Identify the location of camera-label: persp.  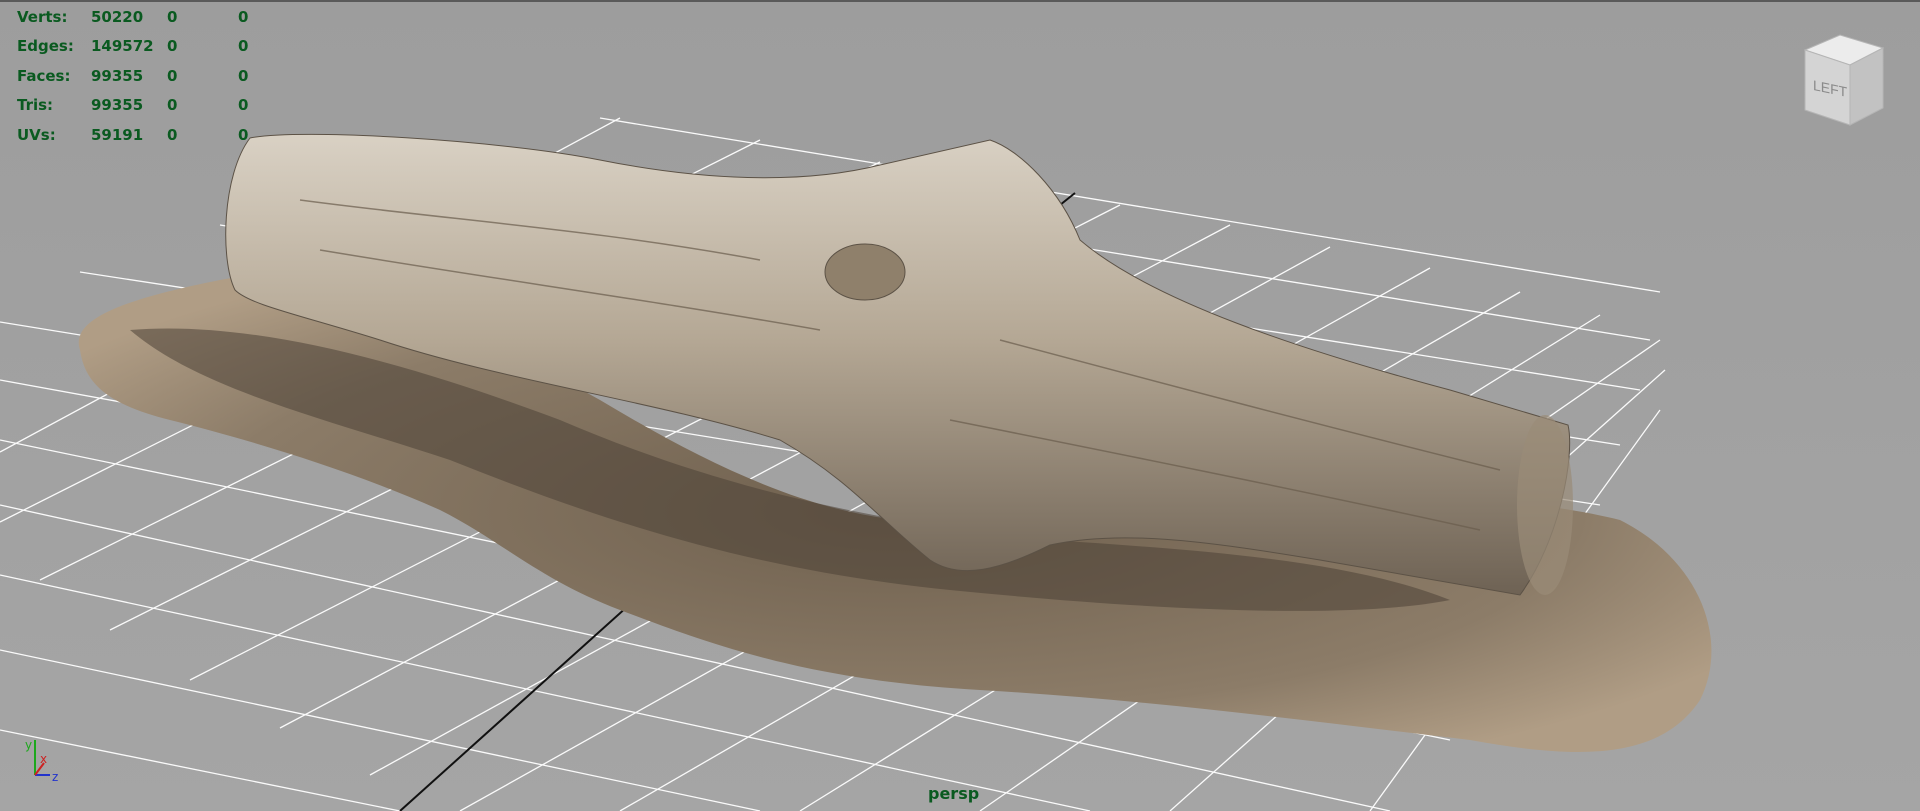
(954, 793).